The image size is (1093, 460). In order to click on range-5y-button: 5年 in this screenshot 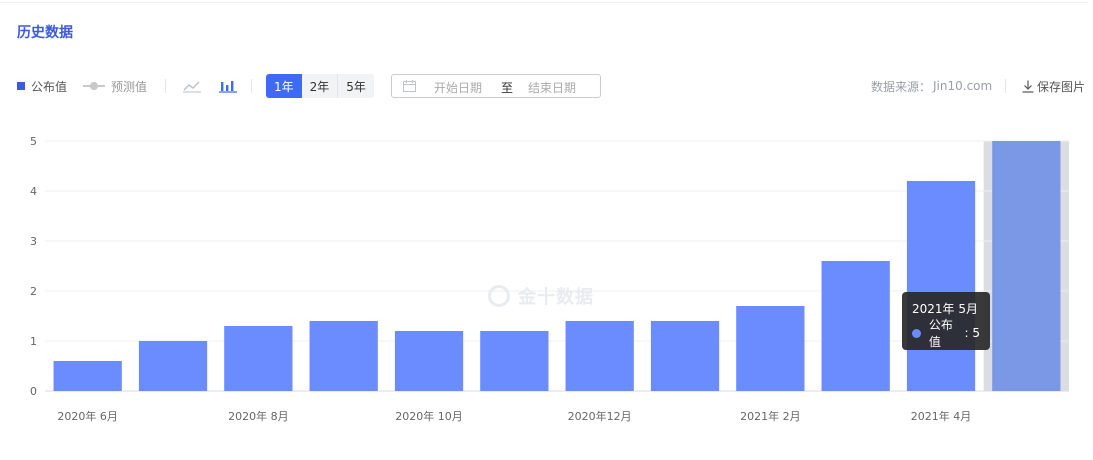, I will do `click(356, 86)`.